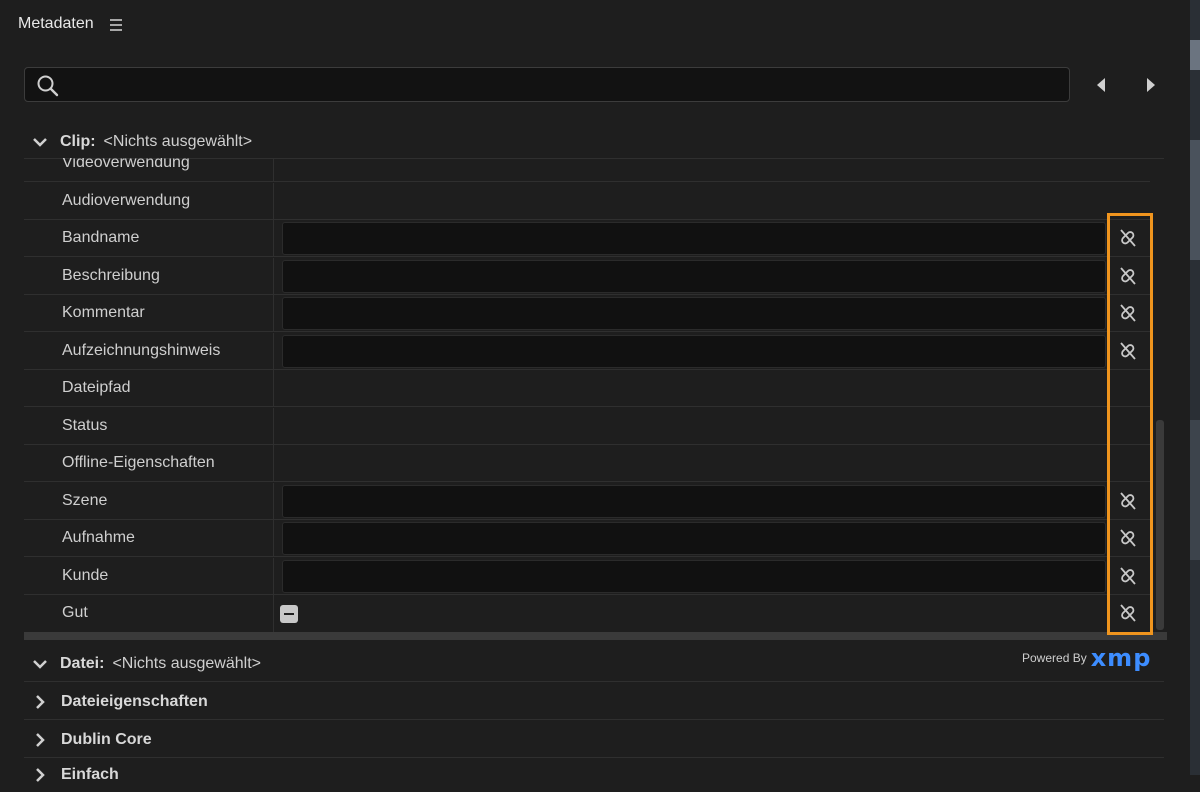 This screenshot has width=1200, height=792. What do you see at coordinates (1054, 658) in the screenshot?
I see `powered-by-text: Powered By` at bounding box center [1054, 658].